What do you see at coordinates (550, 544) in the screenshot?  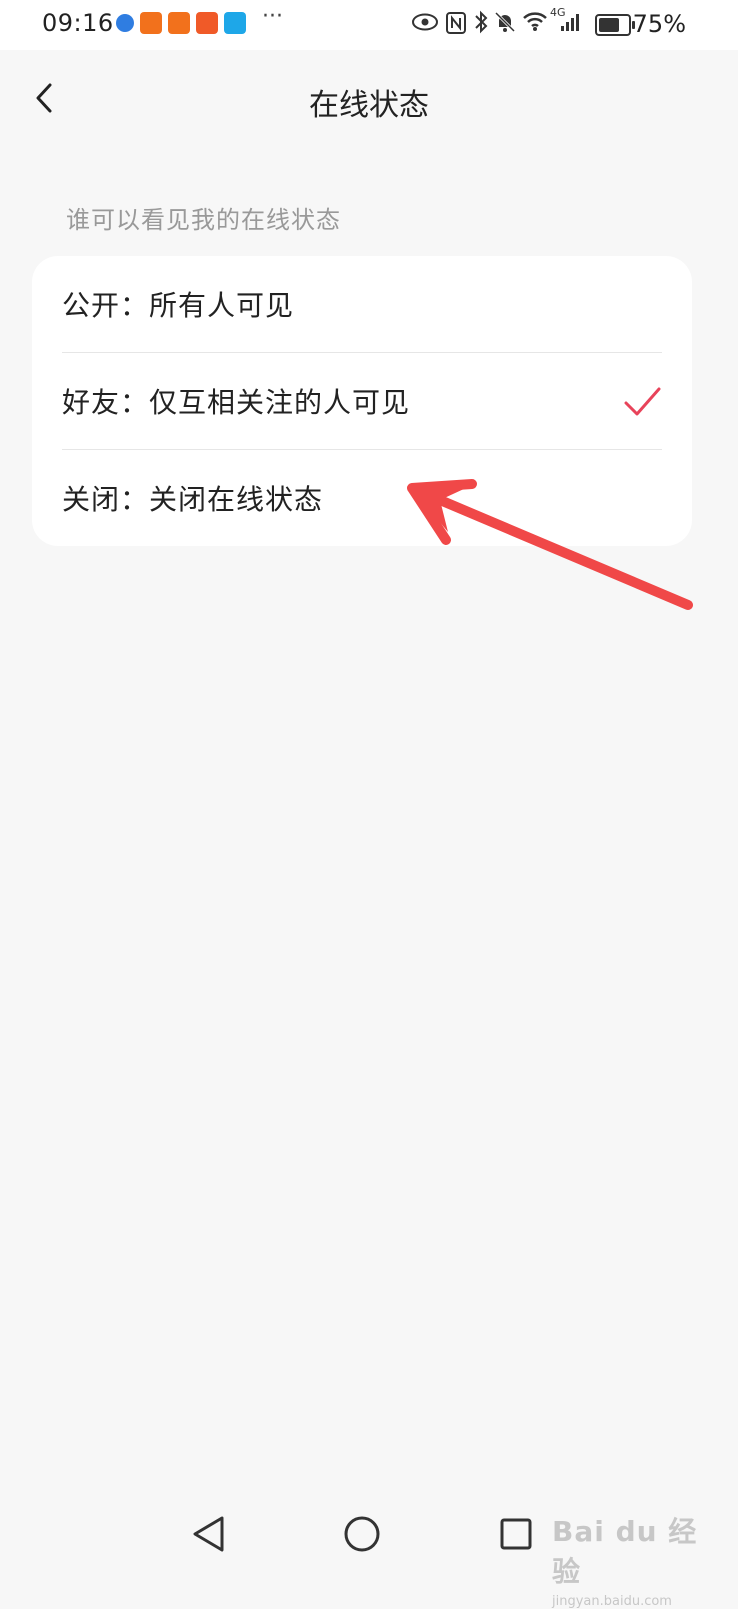 I see `annotation-arrow-icon` at bounding box center [550, 544].